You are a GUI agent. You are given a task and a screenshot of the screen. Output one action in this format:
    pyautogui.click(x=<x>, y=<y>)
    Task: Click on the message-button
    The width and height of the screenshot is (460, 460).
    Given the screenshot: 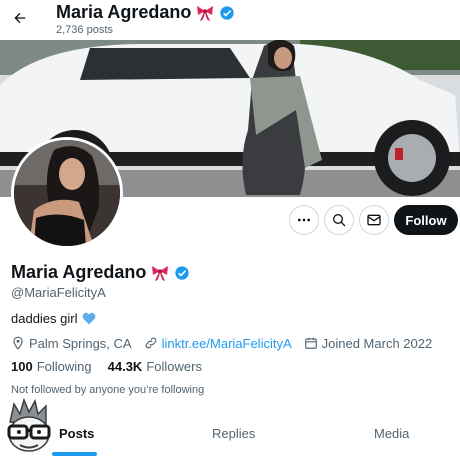 What is the action you would take?
    pyautogui.click(x=374, y=220)
    